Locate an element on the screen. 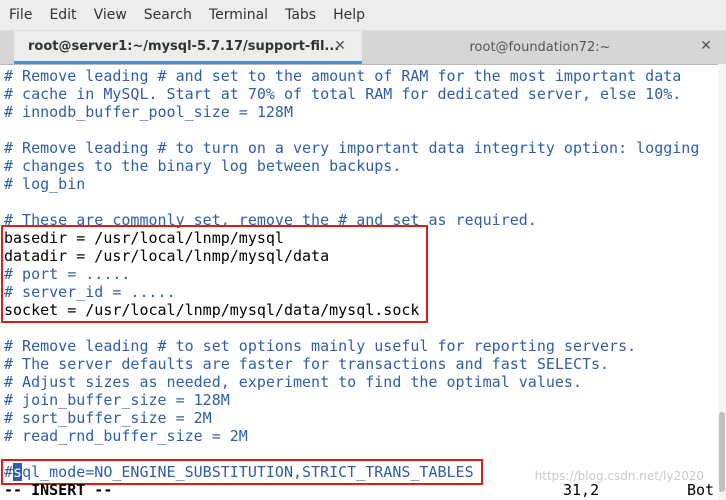 The width and height of the screenshot is (726, 500). close-tab-server1-icon: ✕ is located at coordinates (340, 46).